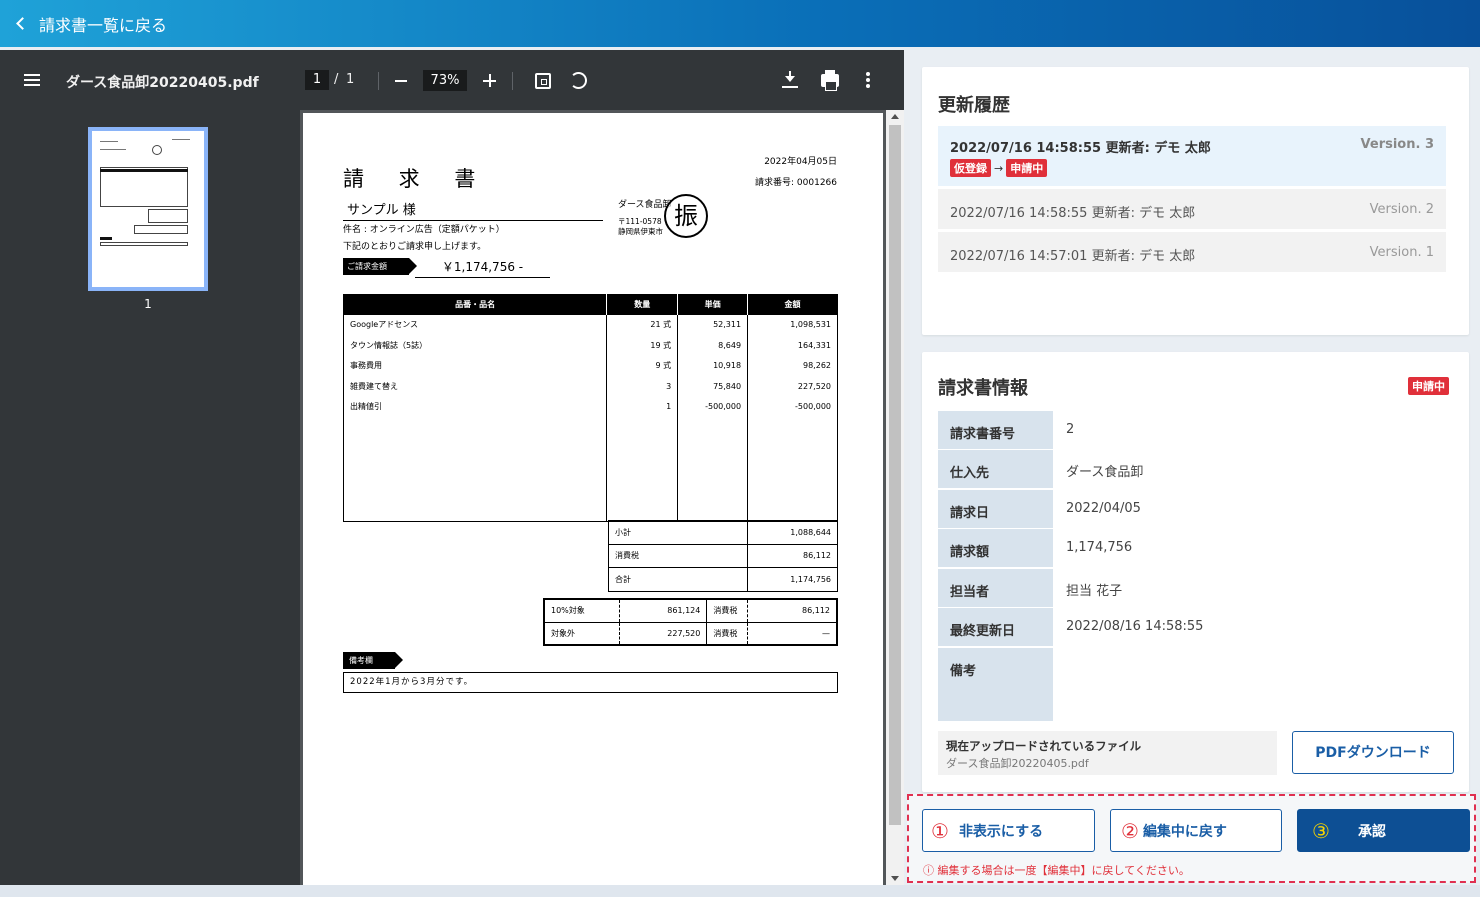  What do you see at coordinates (712, 304) in the screenshot?
I see `column-header: 単価` at bounding box center [712, 304].